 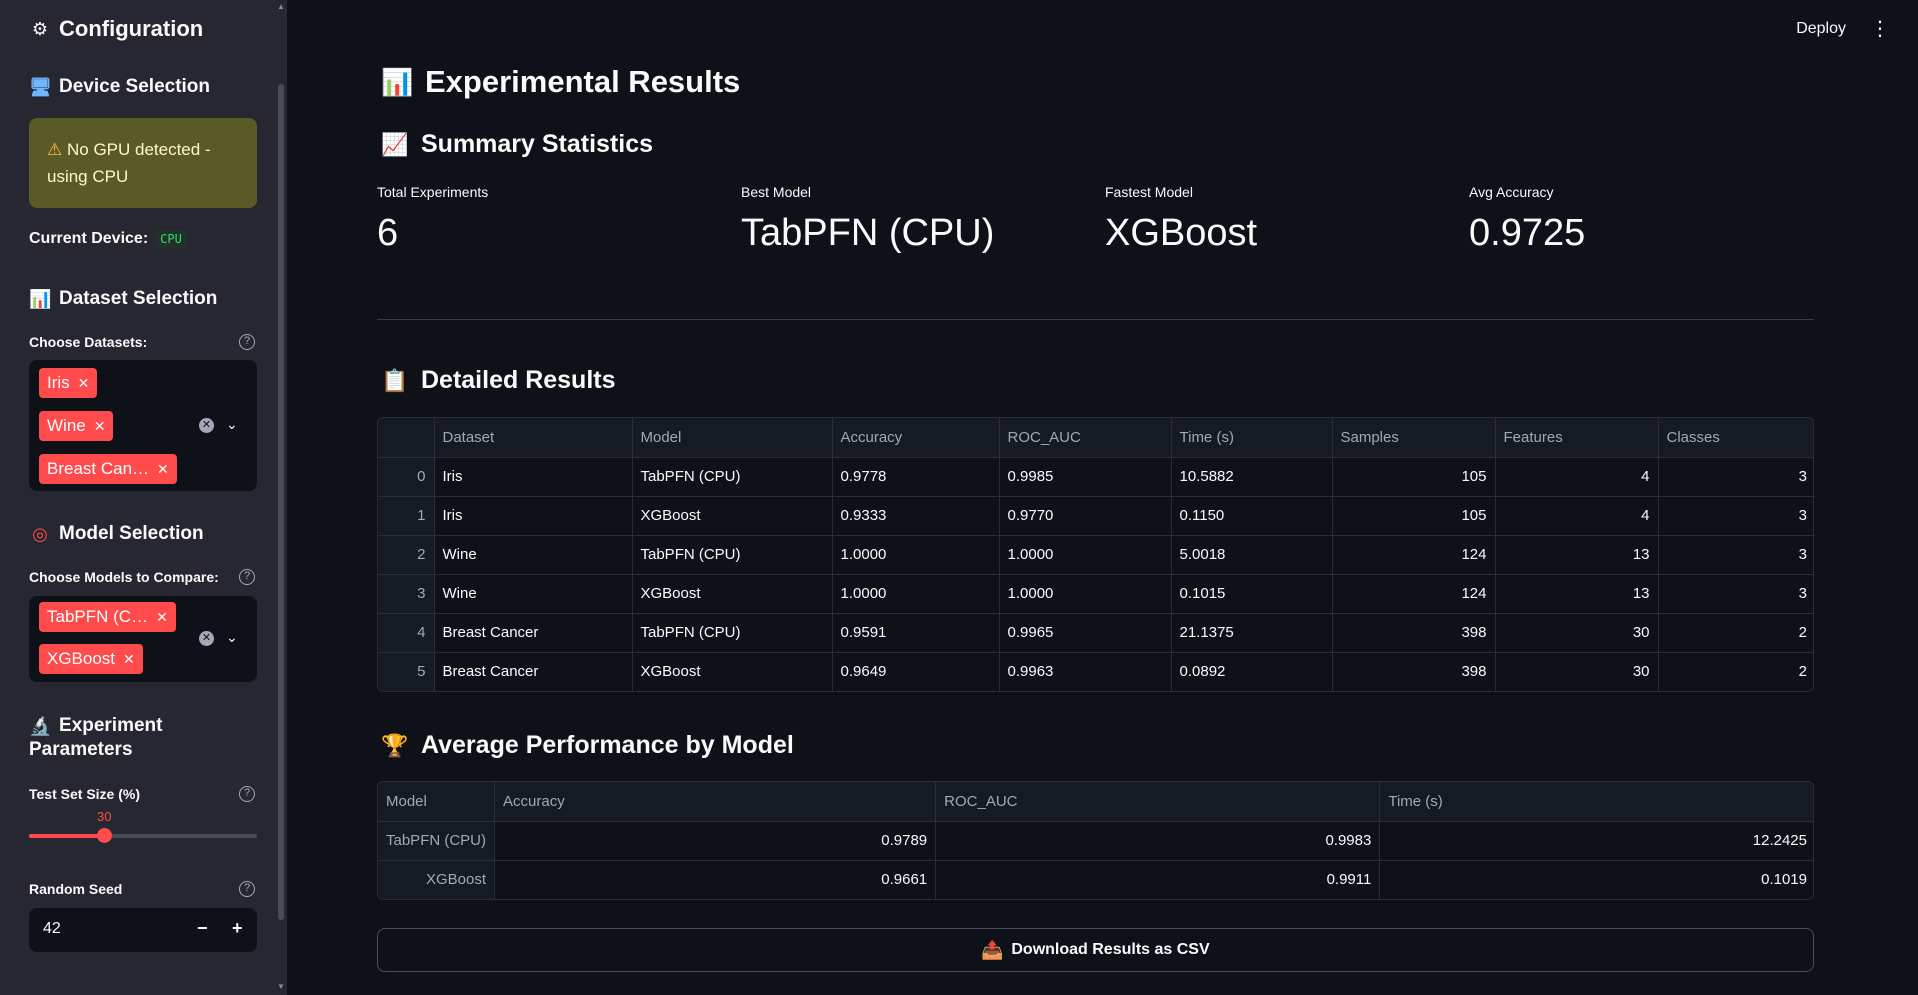 I want to click on test-size-slider, so click(x=143, y=836).